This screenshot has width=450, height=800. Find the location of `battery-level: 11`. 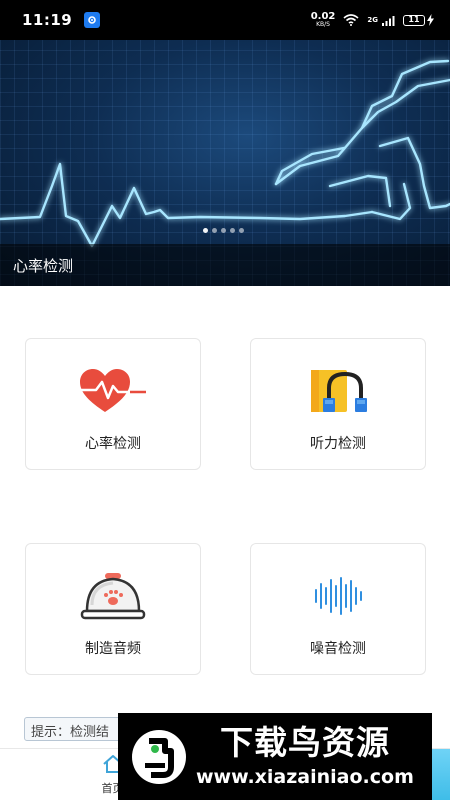

battery-level: 11 is located at coordinates (414, 20).